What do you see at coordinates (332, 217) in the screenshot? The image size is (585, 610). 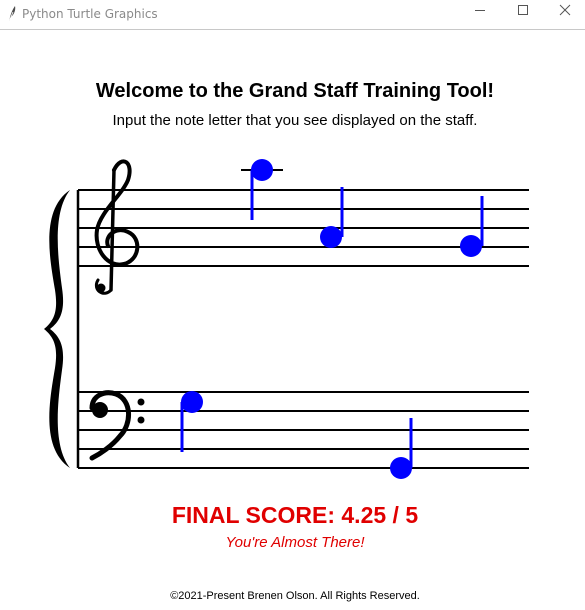 I see `note-g4` at bounding box center [332, 217].